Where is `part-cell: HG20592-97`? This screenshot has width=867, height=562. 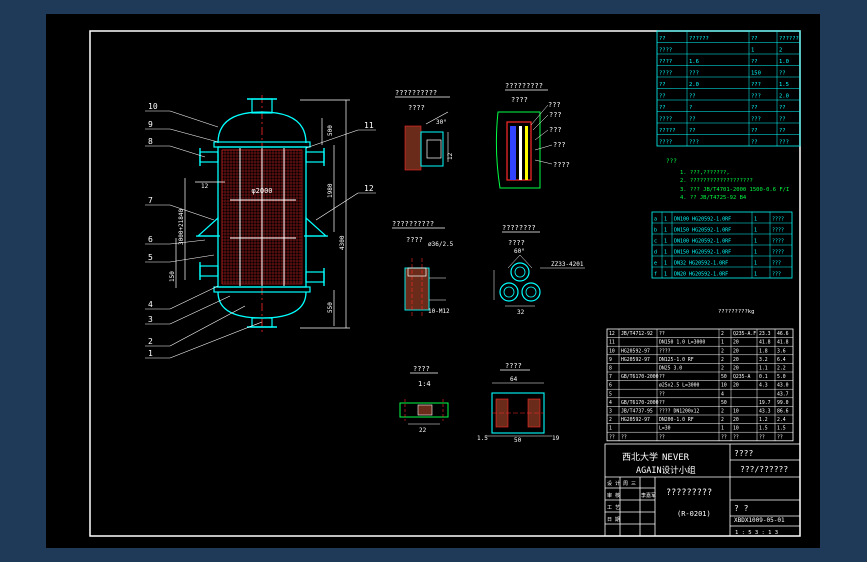
part-cell: HG20592-97 is located at coordinates (635, 351).